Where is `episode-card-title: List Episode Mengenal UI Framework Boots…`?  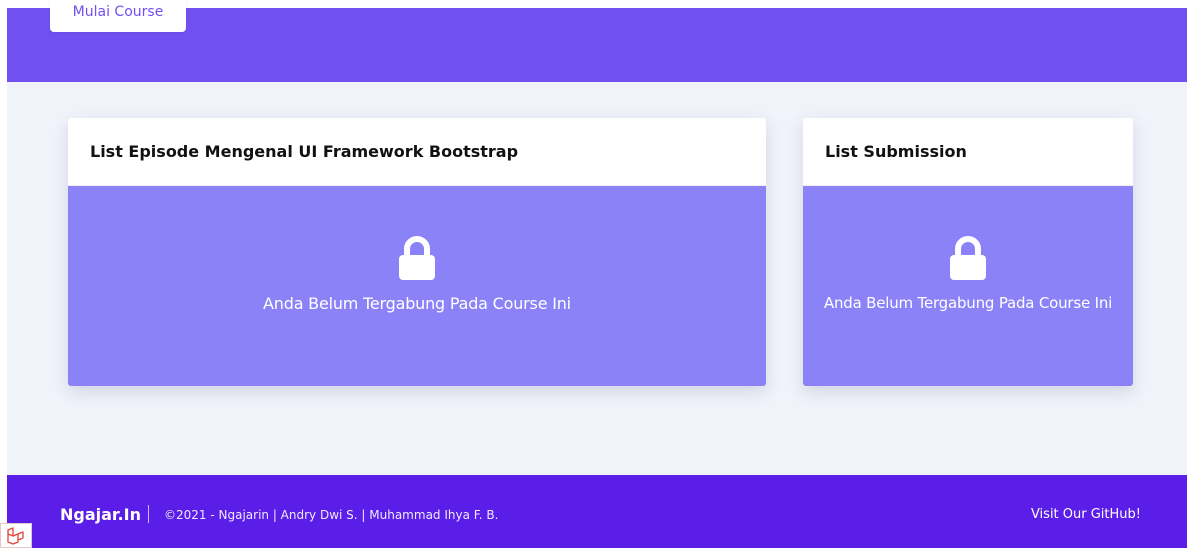
episode-card-title: List Episode Mengenal UI Framework Boots… is located at coordinates (417, 152).